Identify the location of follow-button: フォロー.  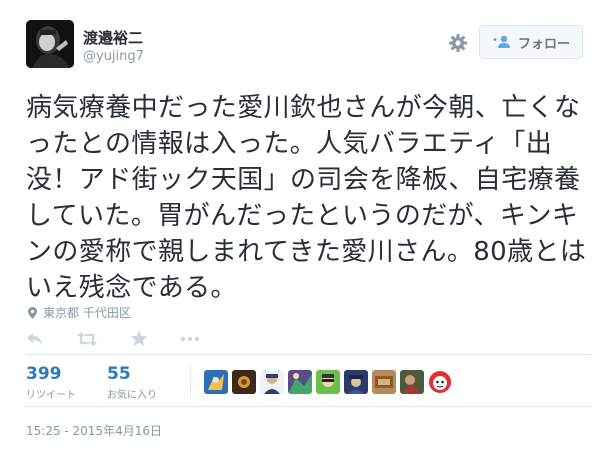
(531, 42).